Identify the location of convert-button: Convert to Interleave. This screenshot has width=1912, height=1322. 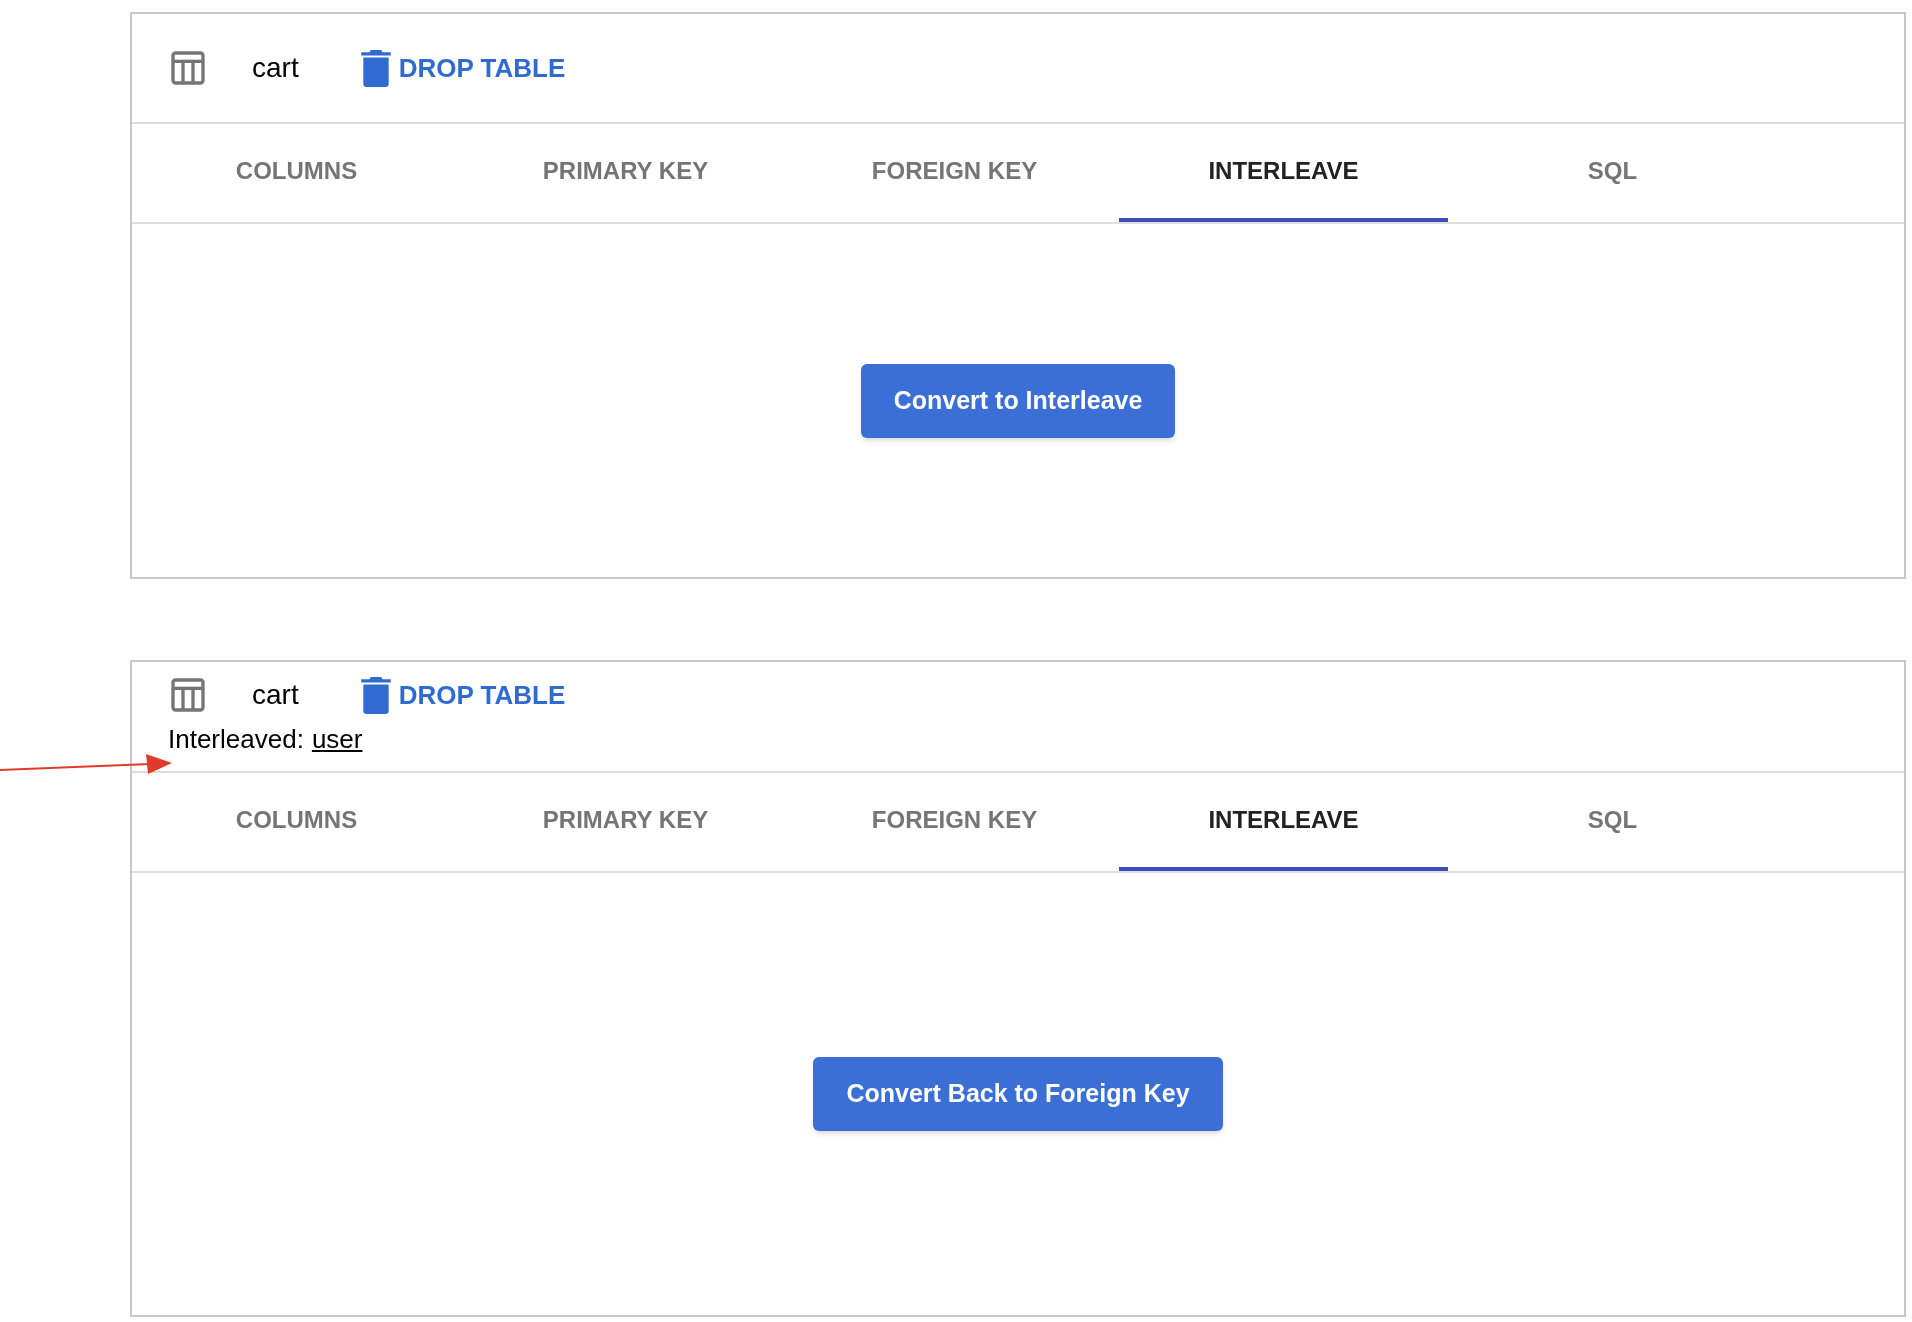
(1018, 400).